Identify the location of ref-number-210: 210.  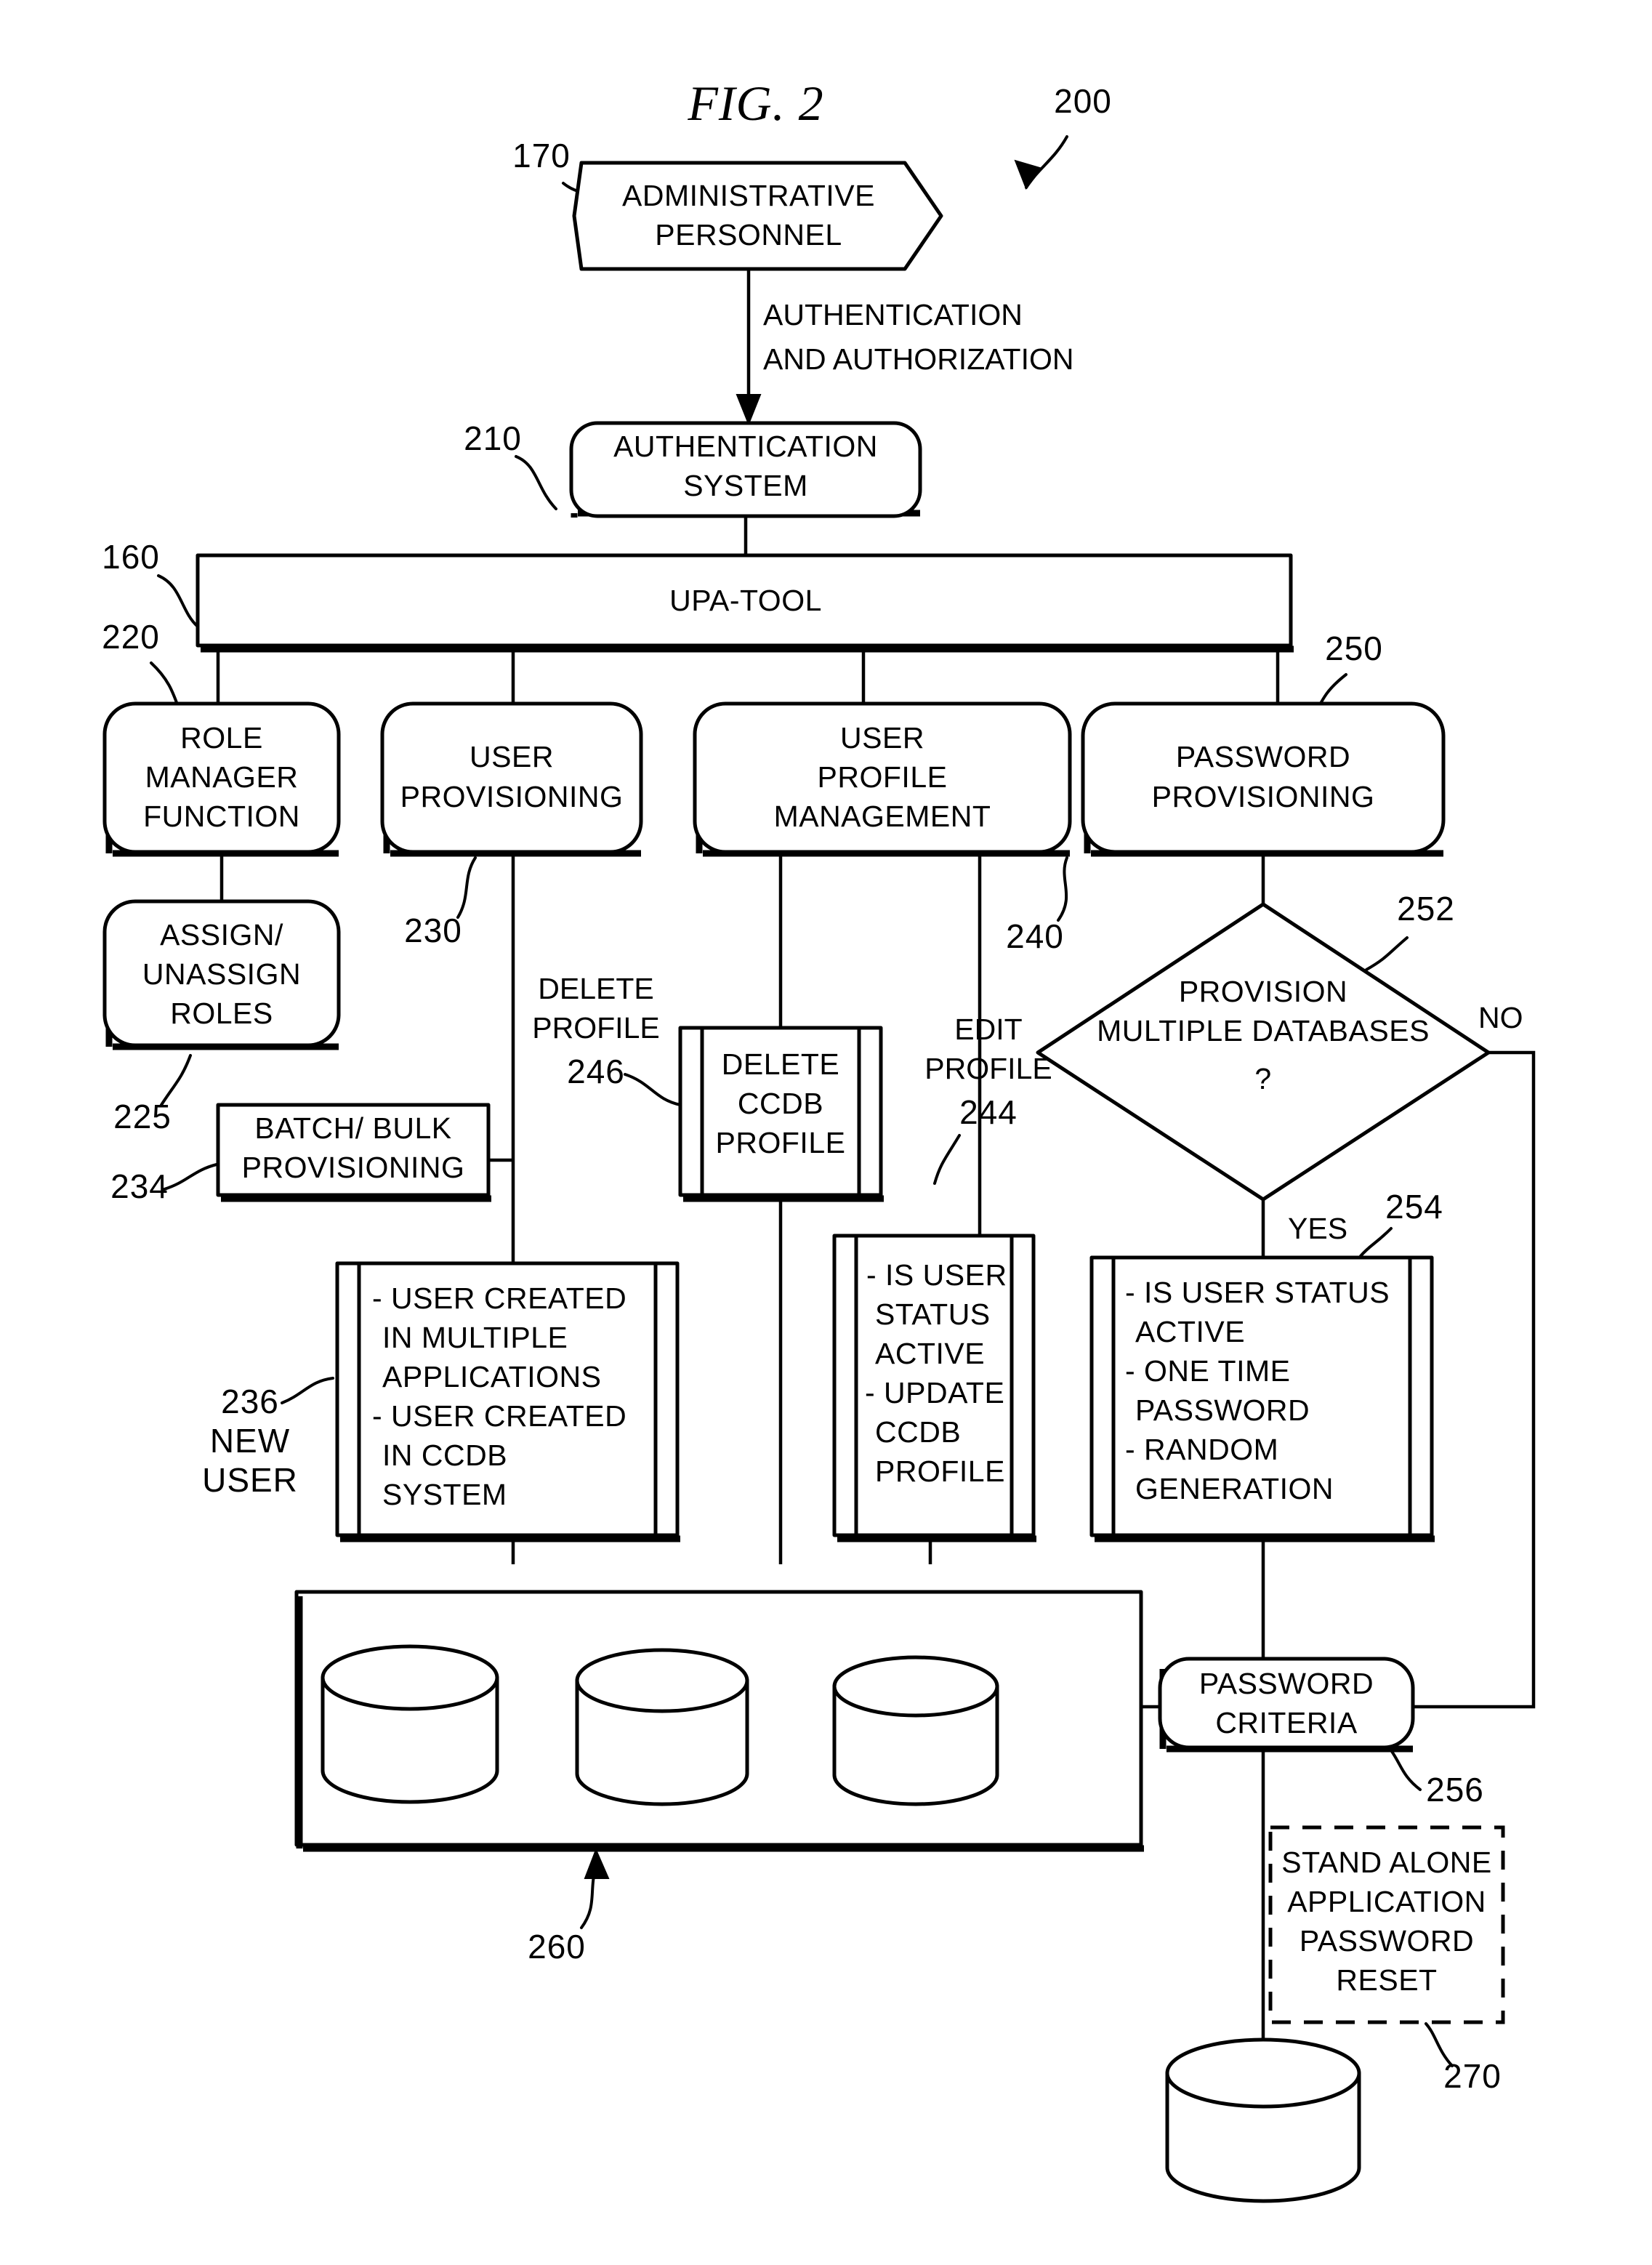
(493, 438).